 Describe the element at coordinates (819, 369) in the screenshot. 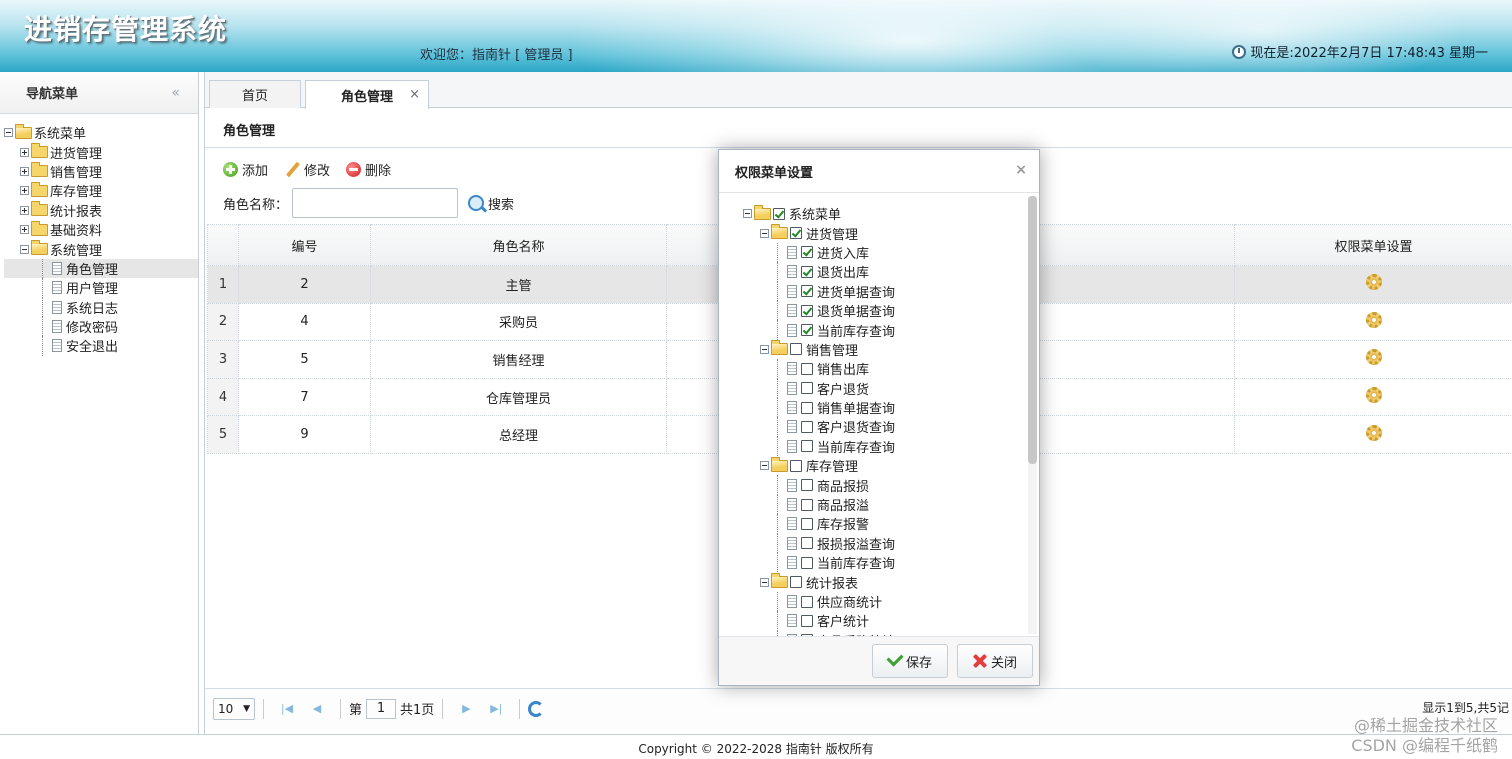

I see `permission-leaf-node: 销售出库` at that location.